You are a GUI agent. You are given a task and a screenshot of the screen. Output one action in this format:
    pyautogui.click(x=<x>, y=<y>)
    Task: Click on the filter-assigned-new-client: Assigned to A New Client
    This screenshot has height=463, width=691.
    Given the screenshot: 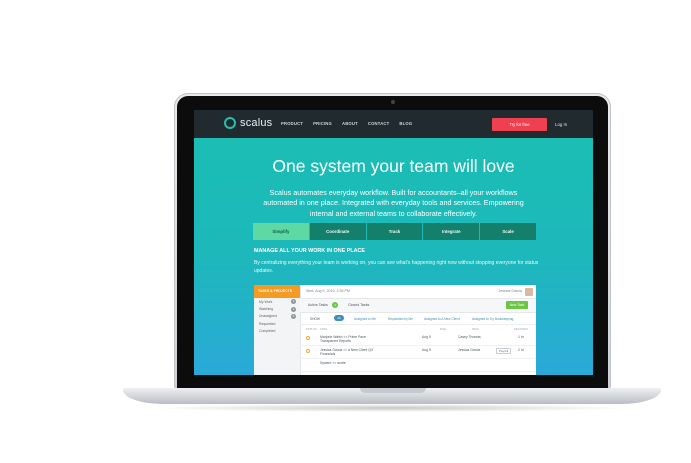 What is the action you would take?
    pyautogui.click(x=442, y=319)
    